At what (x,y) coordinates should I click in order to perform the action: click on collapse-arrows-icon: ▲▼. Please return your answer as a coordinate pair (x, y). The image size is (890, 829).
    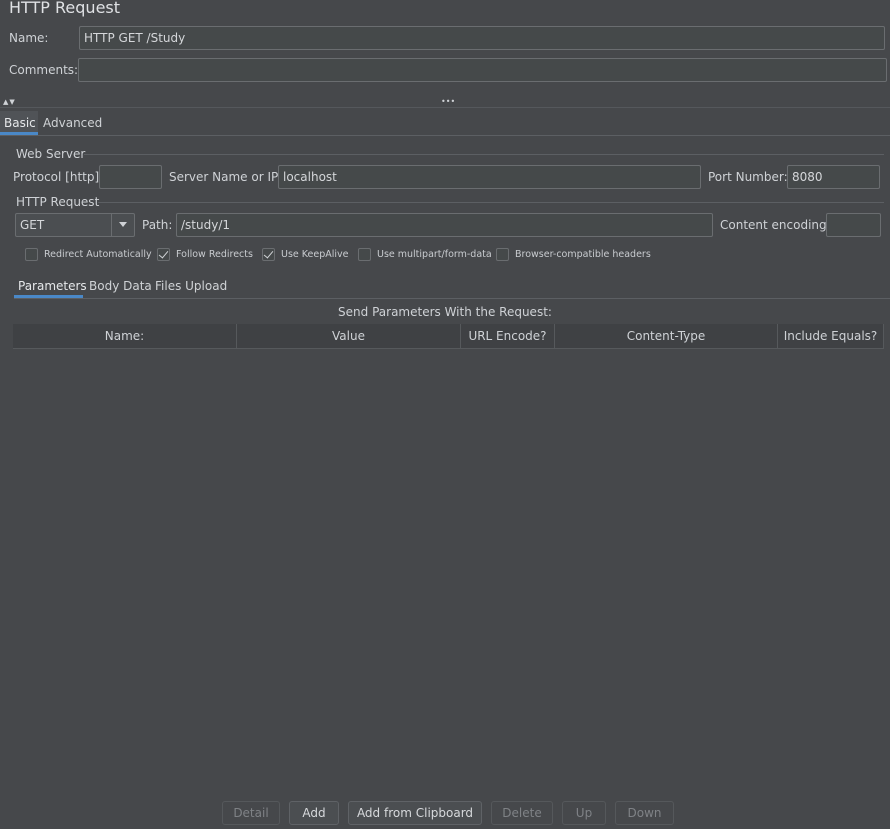
    Looking at the image, I should click on (9, 102).